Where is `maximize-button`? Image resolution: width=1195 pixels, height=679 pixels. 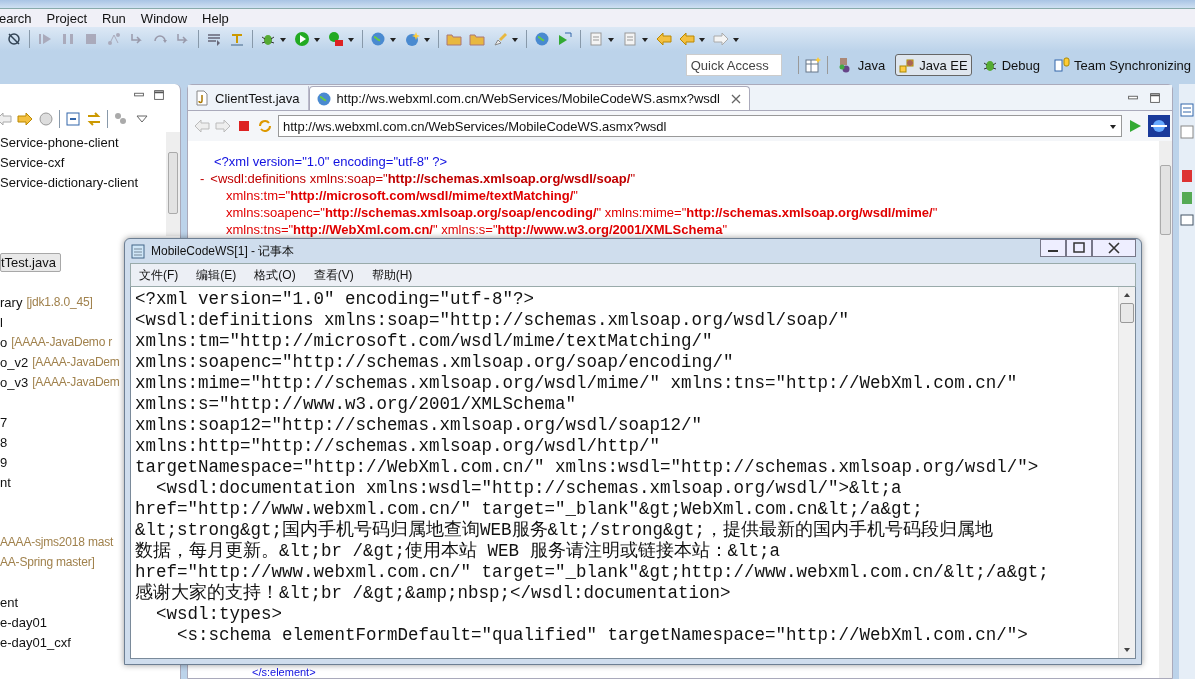
maximize-button is located at coordinates (1079, 248).